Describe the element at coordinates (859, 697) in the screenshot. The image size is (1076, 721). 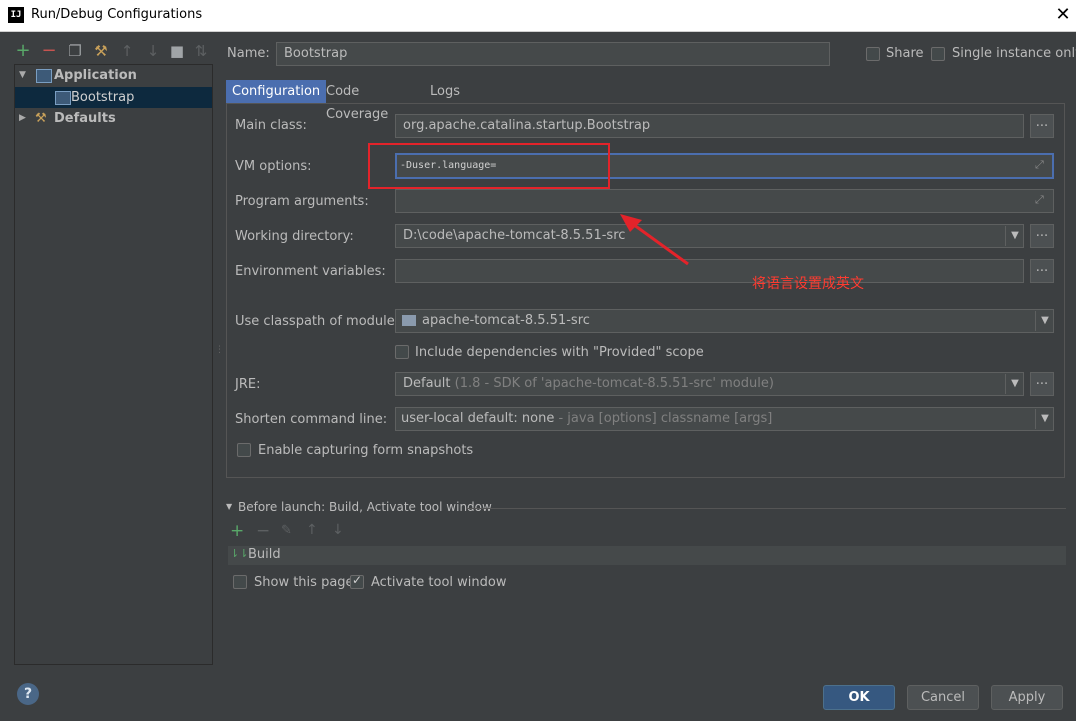
I see `ok-button: OK` at that location.